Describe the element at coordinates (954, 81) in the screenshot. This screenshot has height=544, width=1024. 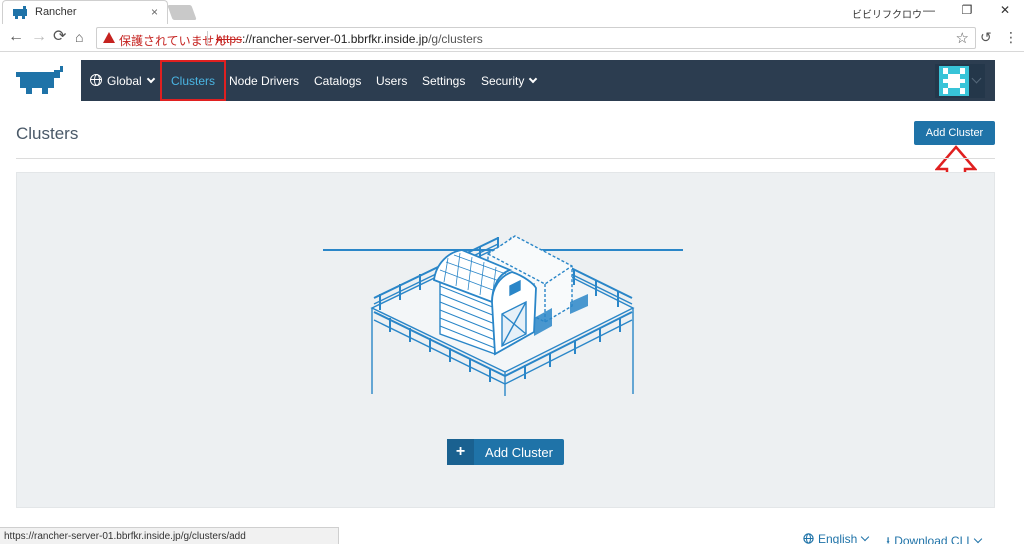
I see `avatar` at that location.